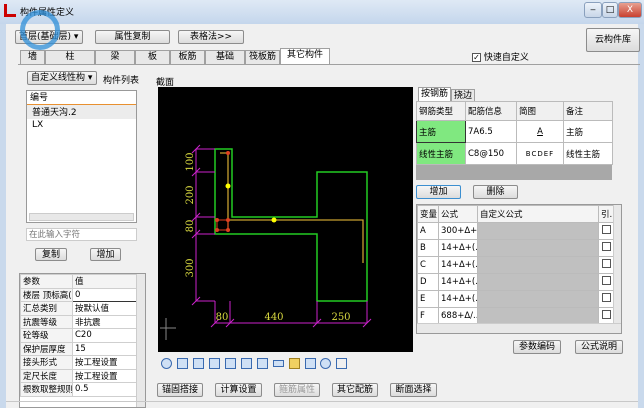 This screenshot has width=644, height=408. What do you see at coordinates (593, 10) in the screenshot?
I see `minimize-button: ‒` at bounding box center [593, 10].